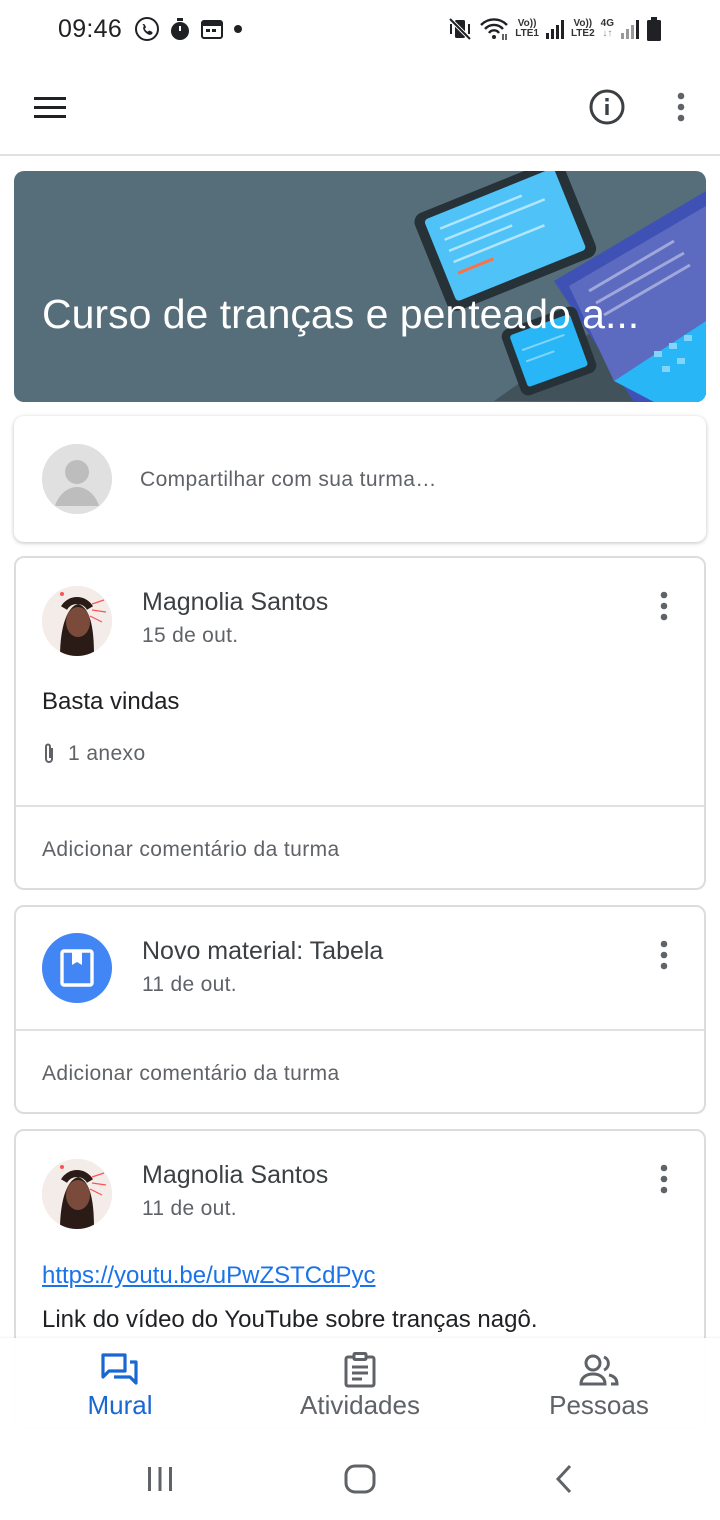 Image resolution: width=720 pixels, height=1520 pixels. I want to click on wifi-icon, so click(494, 29).